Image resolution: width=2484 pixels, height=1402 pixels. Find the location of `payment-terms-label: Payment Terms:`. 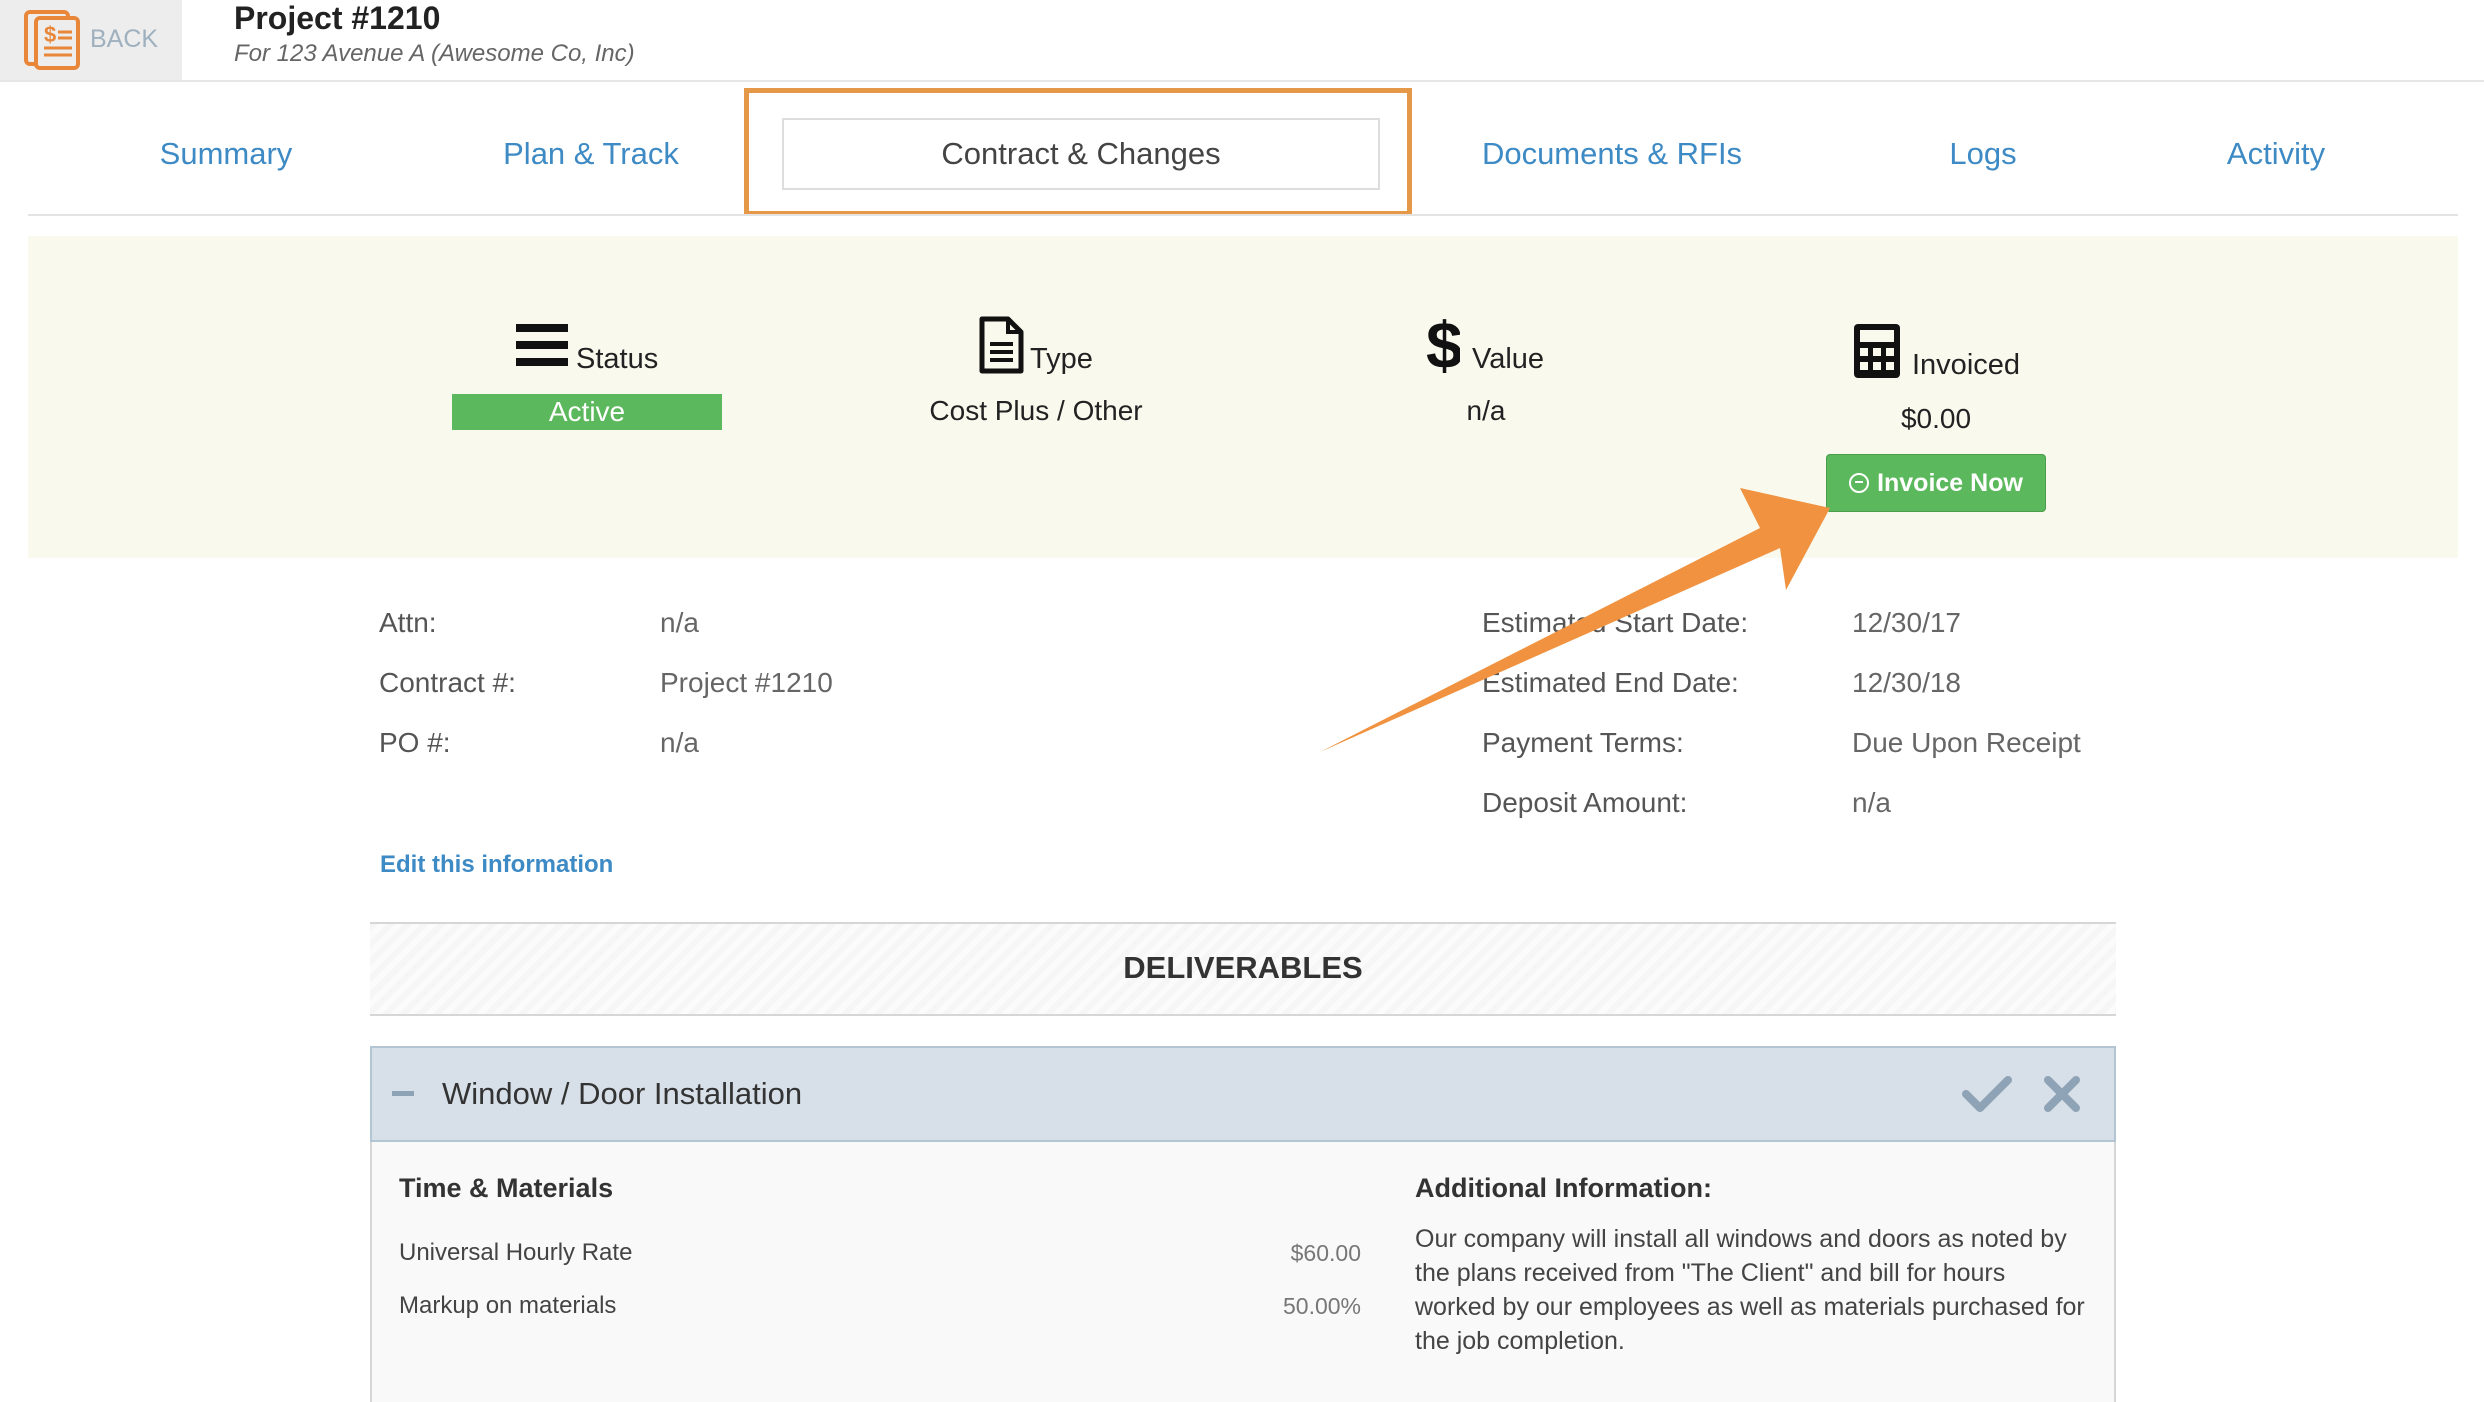

payment-terms-label: Payment Terms: is located at coordinates (1583, 742).